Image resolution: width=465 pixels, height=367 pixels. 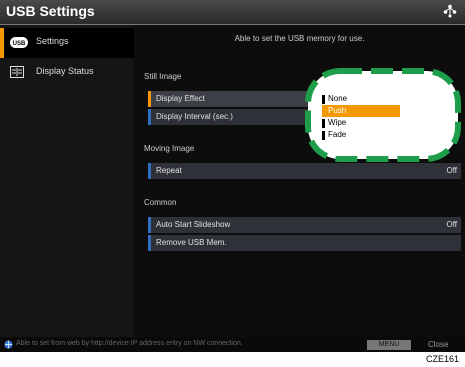 I want to click on display-status-icon, so click(x=17, y=72).